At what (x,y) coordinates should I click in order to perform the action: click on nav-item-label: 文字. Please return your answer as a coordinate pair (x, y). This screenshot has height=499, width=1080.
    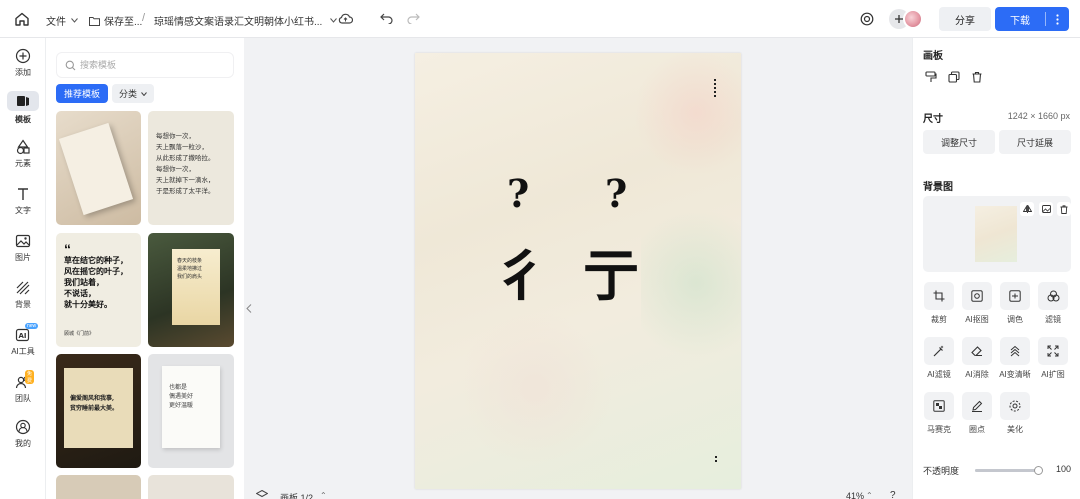
    Looking at the image, I should click on (23, 210).